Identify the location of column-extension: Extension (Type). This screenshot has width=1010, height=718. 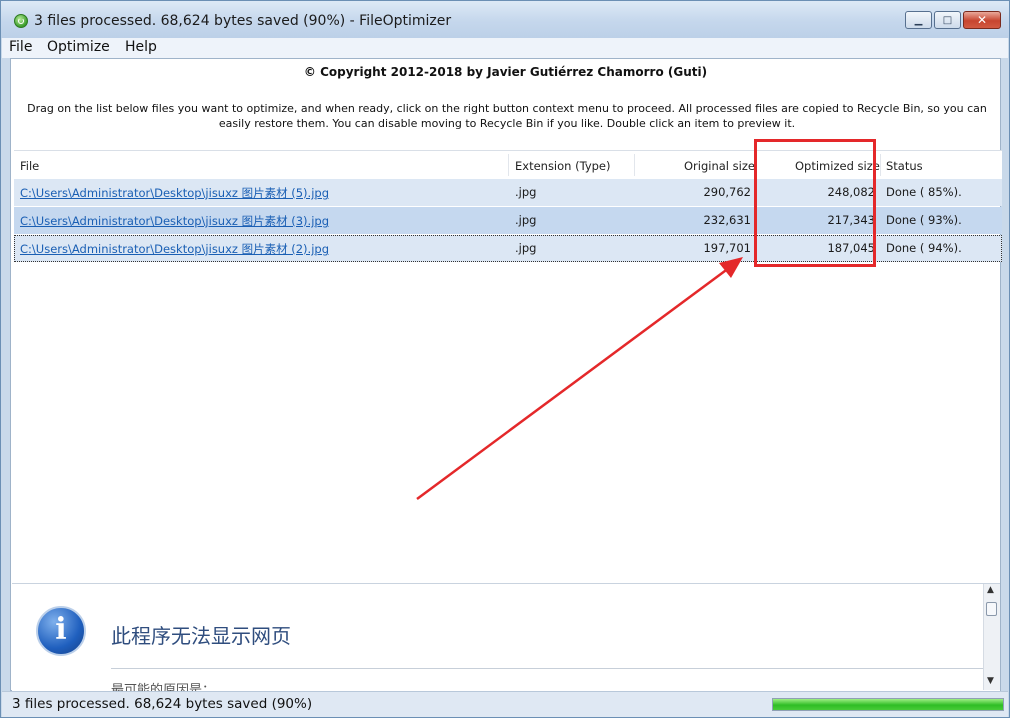
(563, 166).